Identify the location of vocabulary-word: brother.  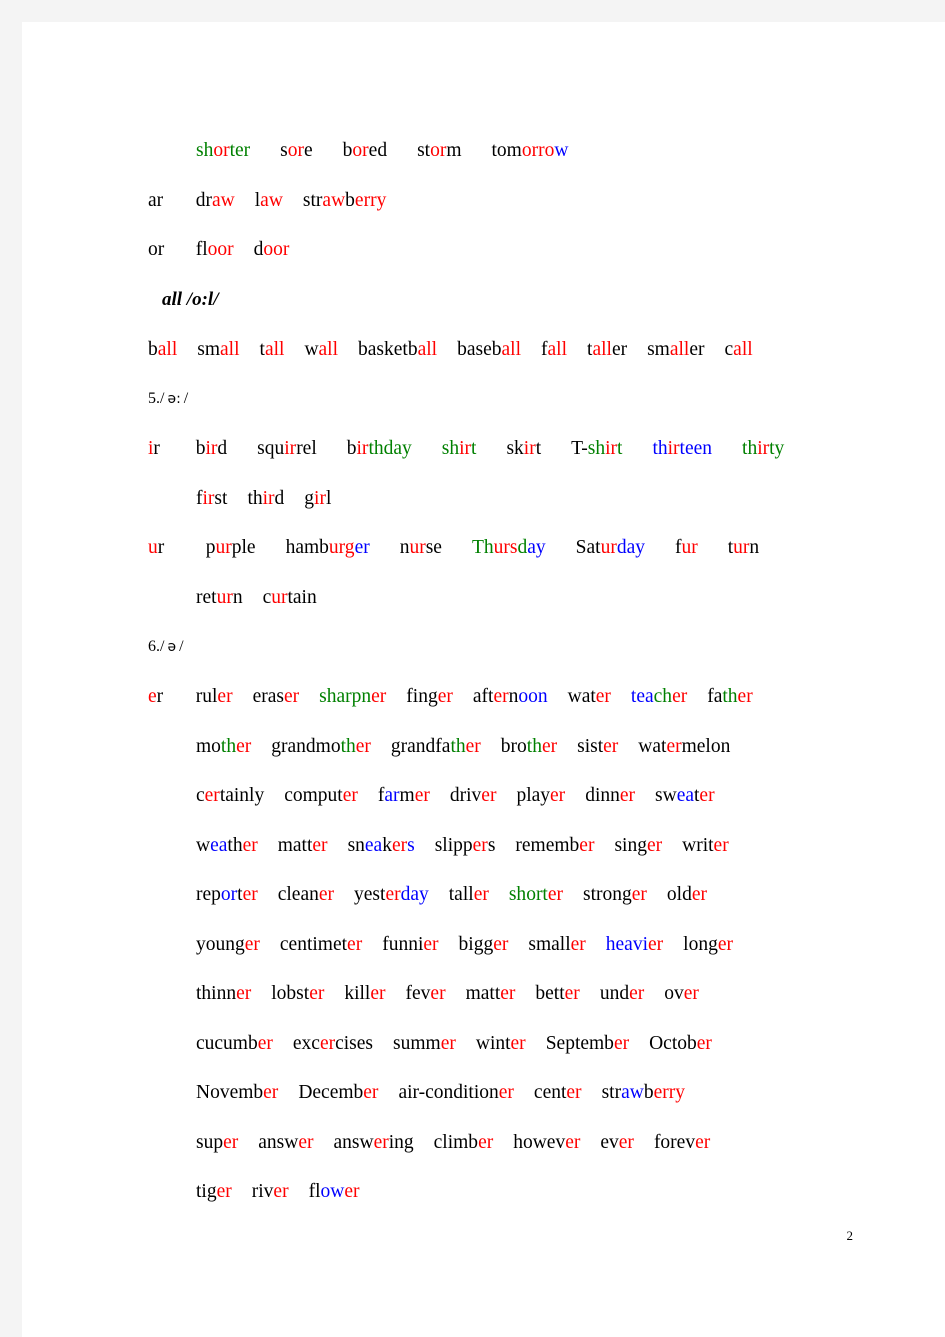
(529, 747).